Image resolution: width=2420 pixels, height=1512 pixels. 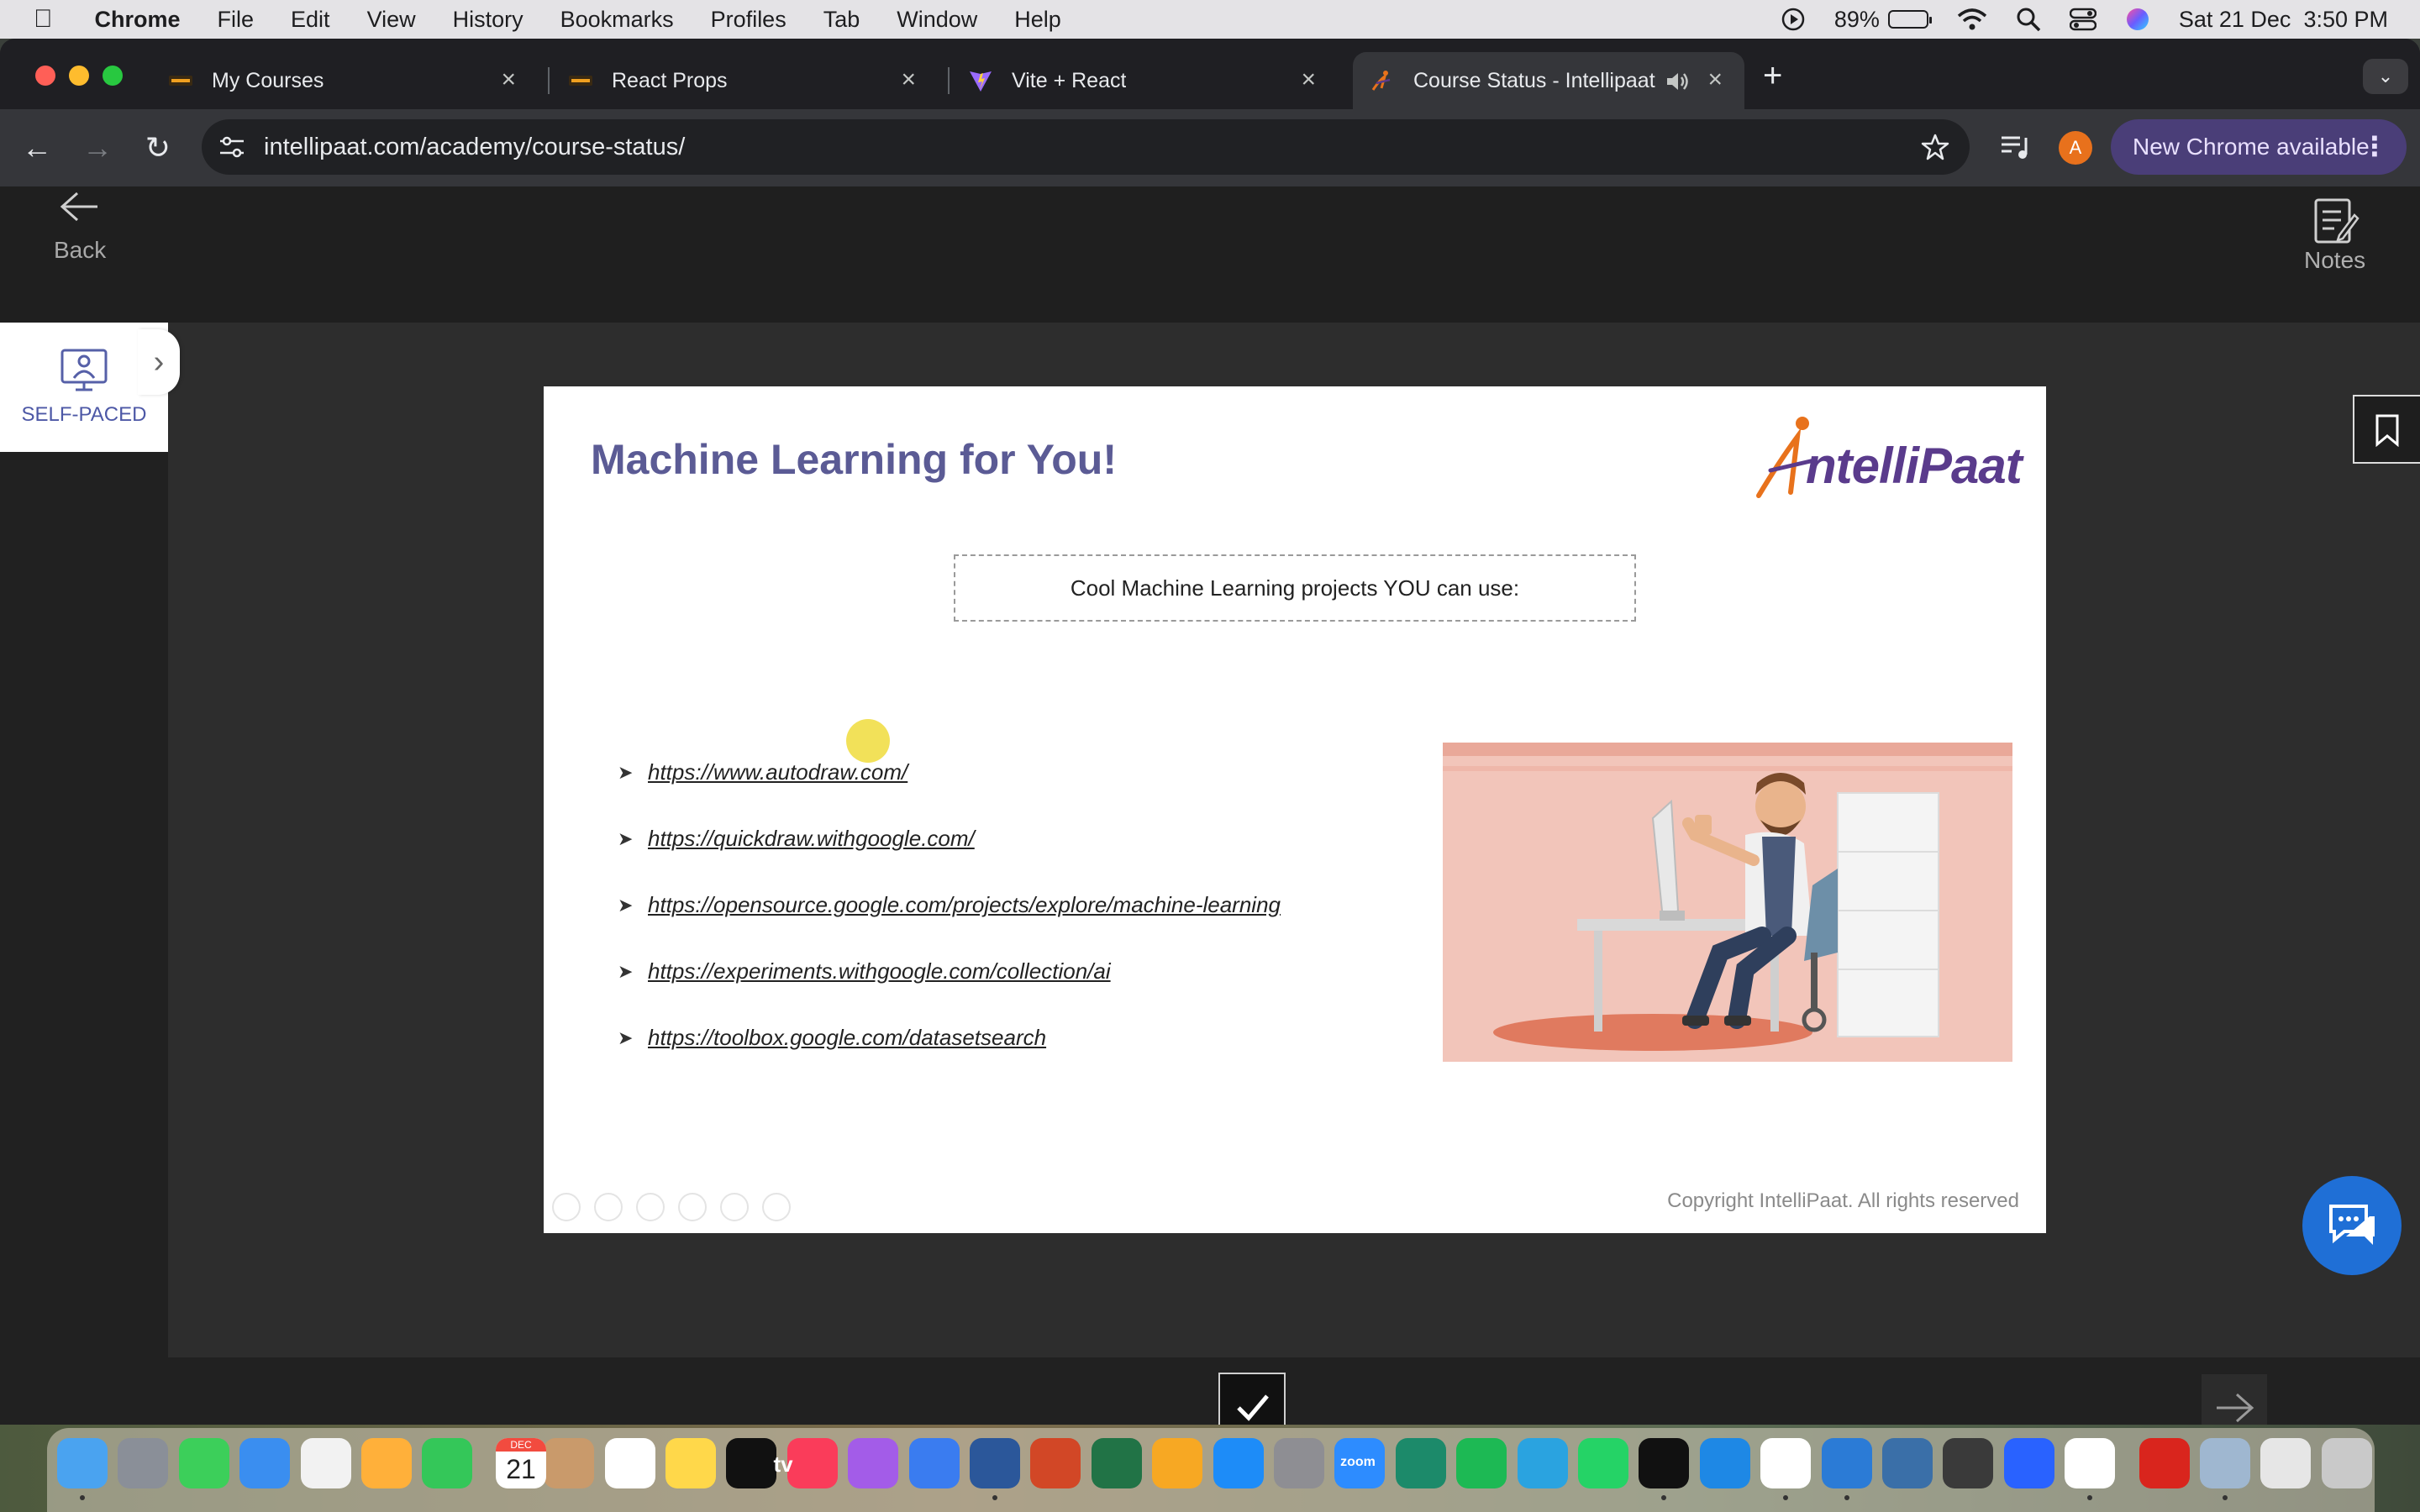 I want to click on battery-status: 89%, so click(x=1883, y=20).